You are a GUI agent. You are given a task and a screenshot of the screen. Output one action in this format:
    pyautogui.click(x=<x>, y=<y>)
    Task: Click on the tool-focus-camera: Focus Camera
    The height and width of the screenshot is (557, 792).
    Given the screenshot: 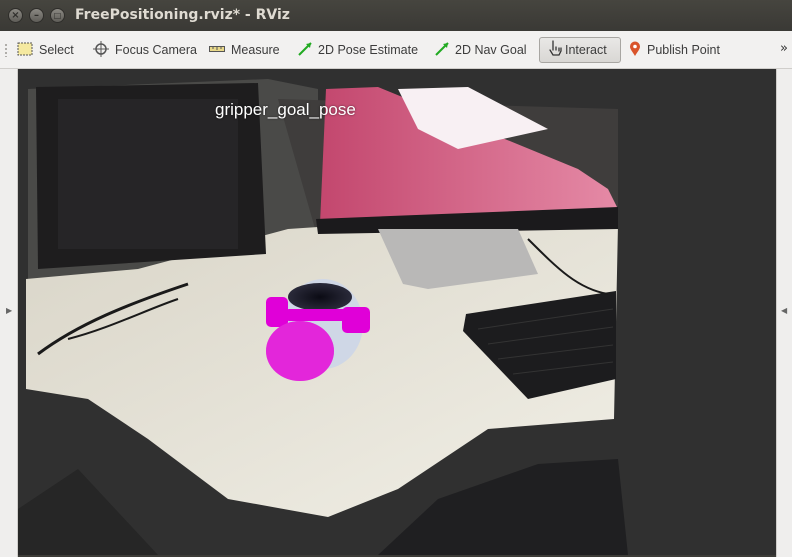 What is the action you would take?
    pyautogui.click(x=145, y=50)
    